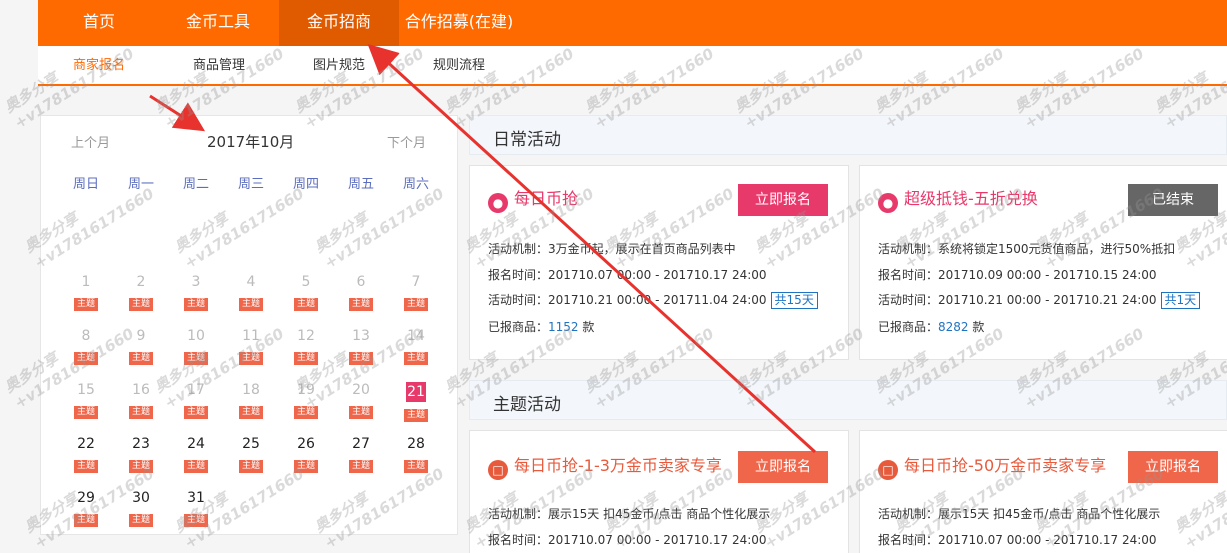 This screenshot has width=1227, height=553. What do you see at coordinates (251, 282) in the screenshot?
I see `day-number: 4` at bounding box center [251, 282].